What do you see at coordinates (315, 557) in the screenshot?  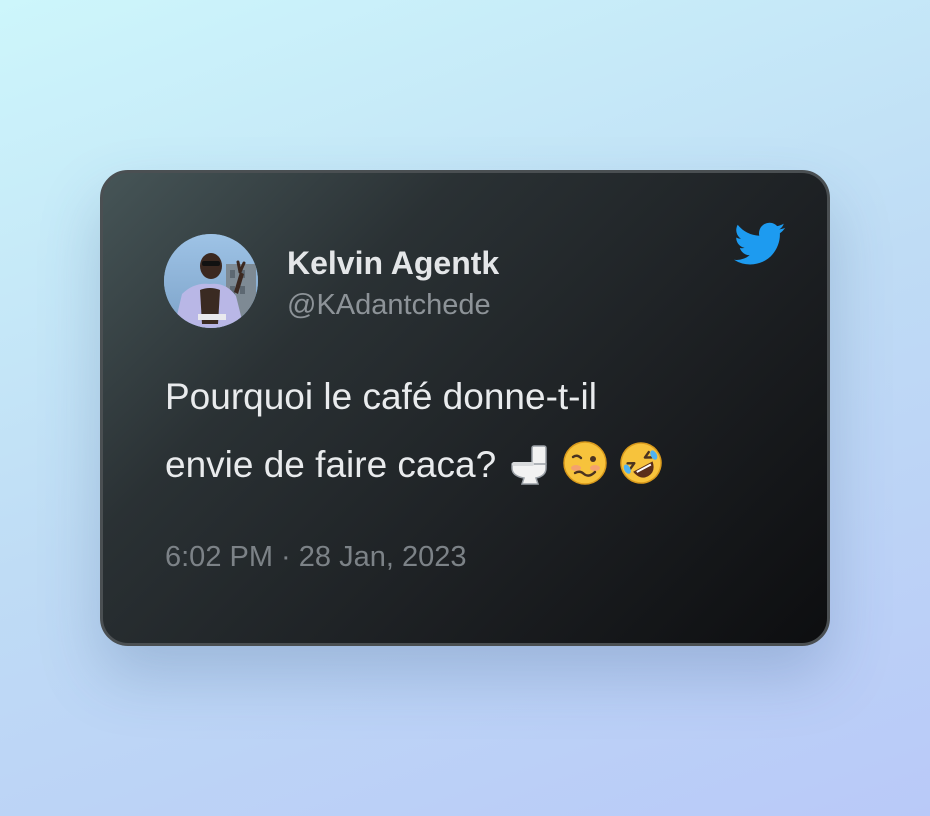 I see `tweet-timestamp: 6:02 PM · 28 Jan, 2023` at bounding box center [315, 557].